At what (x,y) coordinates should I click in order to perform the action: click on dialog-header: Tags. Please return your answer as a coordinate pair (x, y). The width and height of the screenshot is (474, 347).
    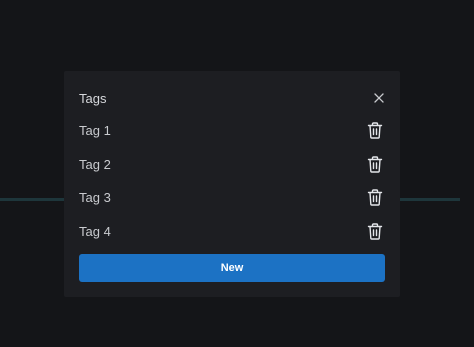
    Looking at the image, I should click on (232, 98).